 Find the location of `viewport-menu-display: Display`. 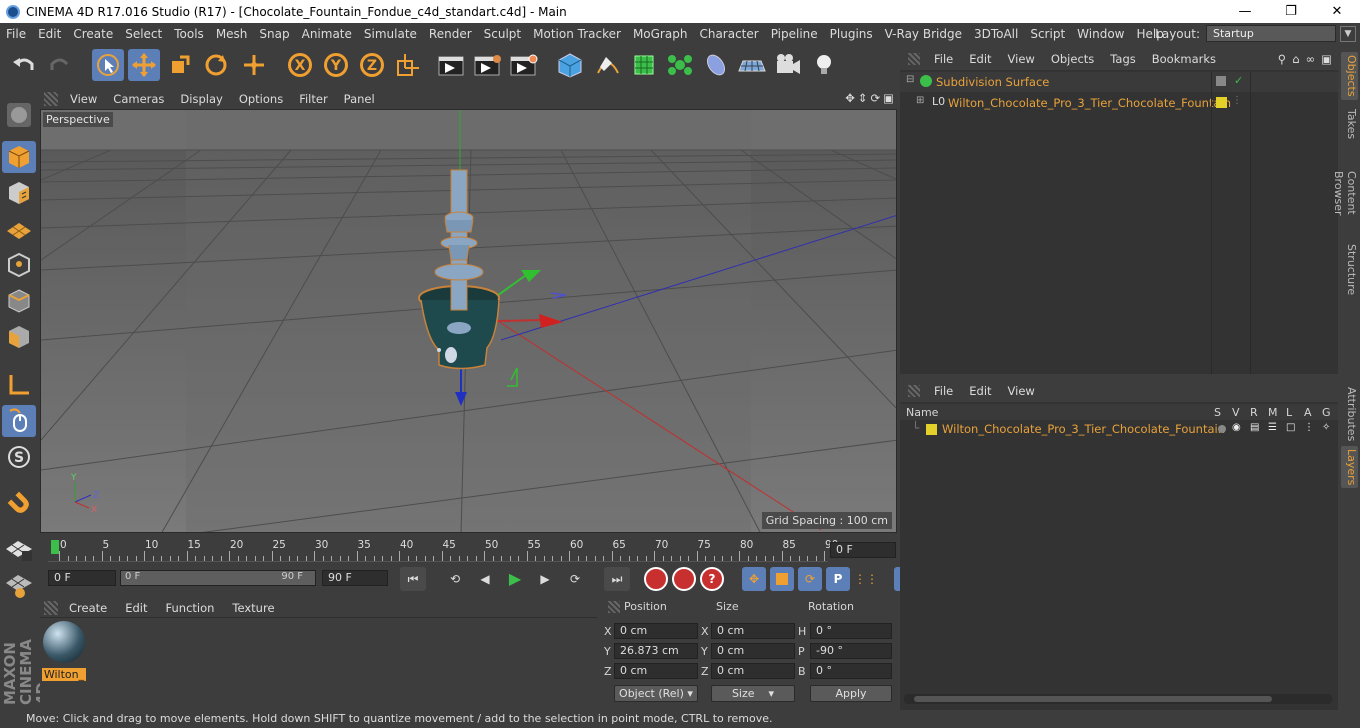

viewport-menu-display: Display is located at coordinates (201, 99).